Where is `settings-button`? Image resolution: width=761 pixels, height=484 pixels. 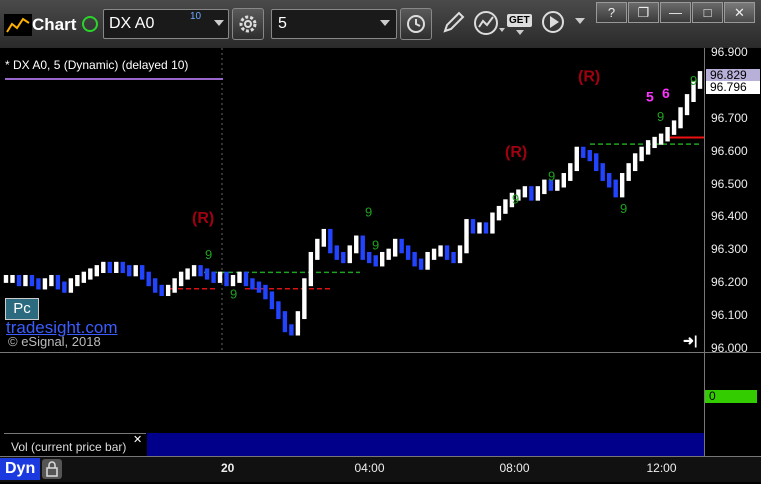 settings-button is located at coordinates (248, 24).